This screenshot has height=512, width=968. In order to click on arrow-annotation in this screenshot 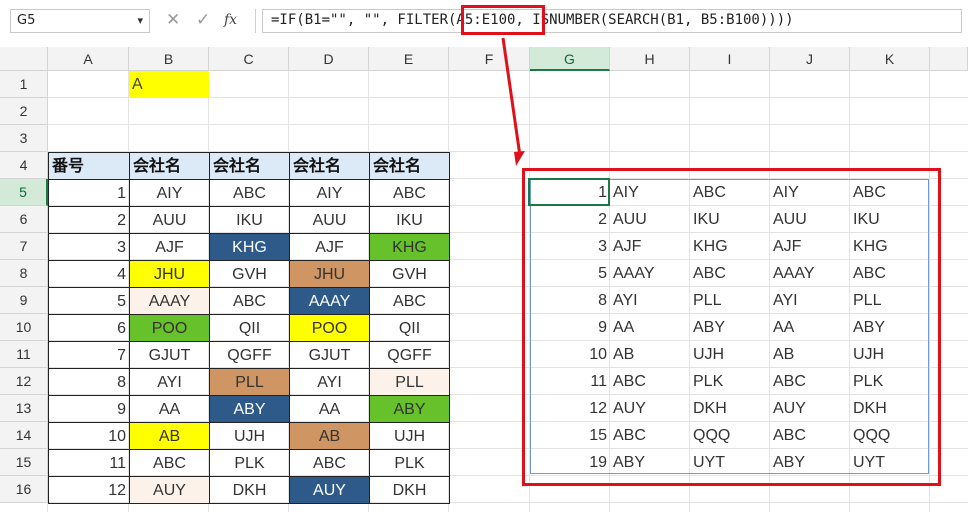, I will do `click(513, 101)`.